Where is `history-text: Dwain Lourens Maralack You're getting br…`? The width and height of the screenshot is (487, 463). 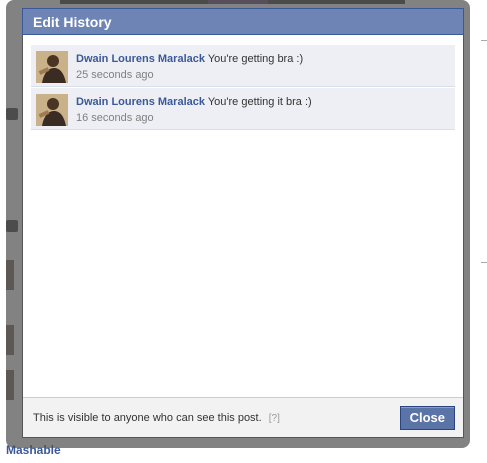 history-text: Dwain Lourens Maralack You're getting br… is located at coordinates (189, 67).